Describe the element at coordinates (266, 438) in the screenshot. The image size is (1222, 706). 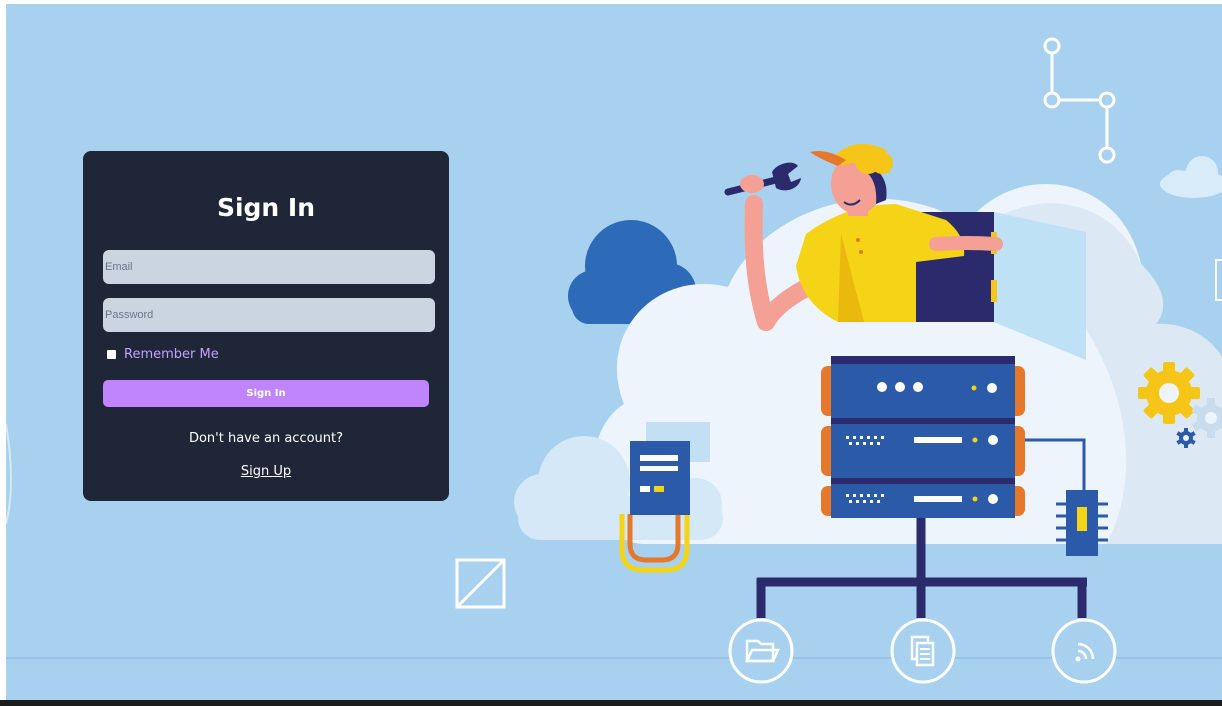
I see `no-account-text: Don't have an account?` at that location.